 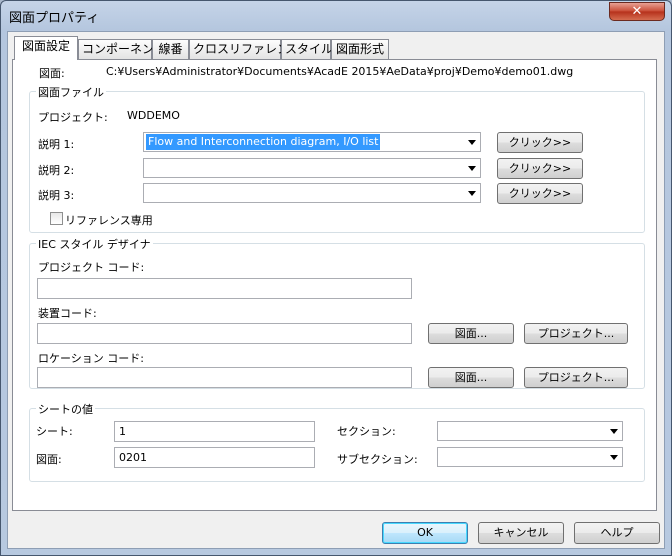 What do you see at coordinates (337, 441) in the screenshot?
I see `sheet-values-group: シートの値 シート: 1 図面: 0201 セクション: サブセクション:` at bounding box center [337, 441].